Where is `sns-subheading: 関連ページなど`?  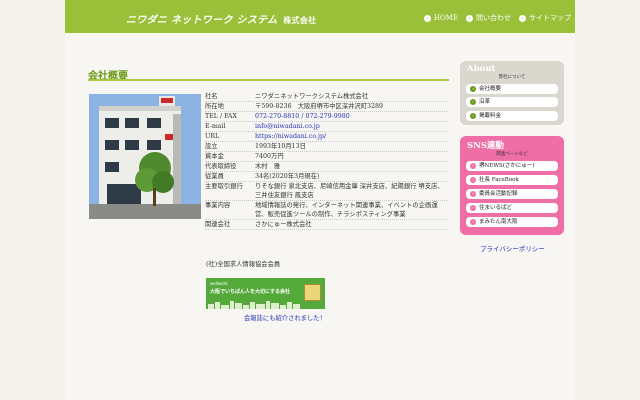
sns-subheading: 関連ページなど is located at coordinates (512, 154).